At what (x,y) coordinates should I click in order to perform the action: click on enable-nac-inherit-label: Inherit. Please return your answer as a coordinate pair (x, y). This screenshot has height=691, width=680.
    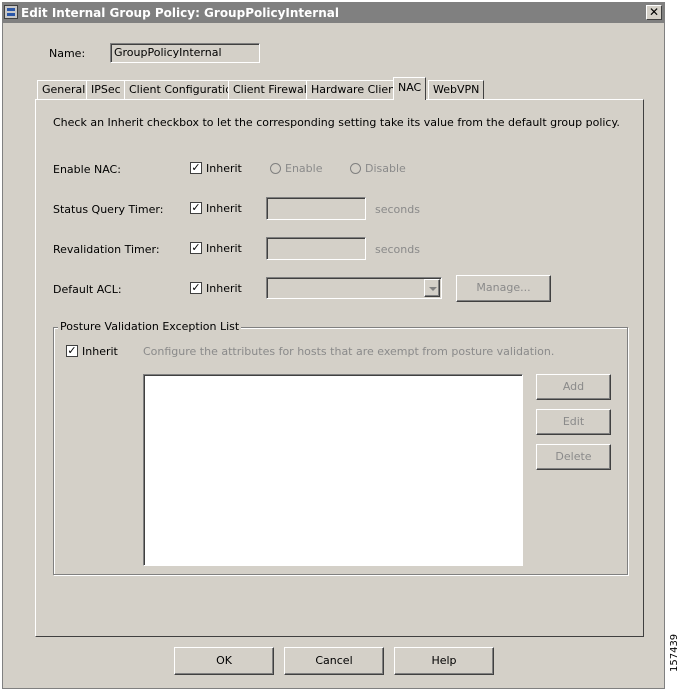
    Looking at the image, I should click on (224, 168).